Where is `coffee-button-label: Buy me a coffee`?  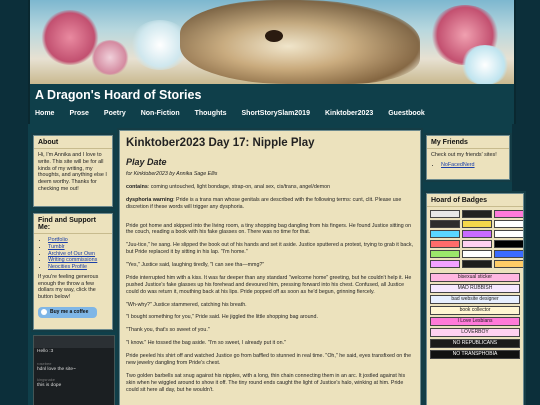 coffee-button-label: Buy me a coffee is located at coordinates (69, 312).